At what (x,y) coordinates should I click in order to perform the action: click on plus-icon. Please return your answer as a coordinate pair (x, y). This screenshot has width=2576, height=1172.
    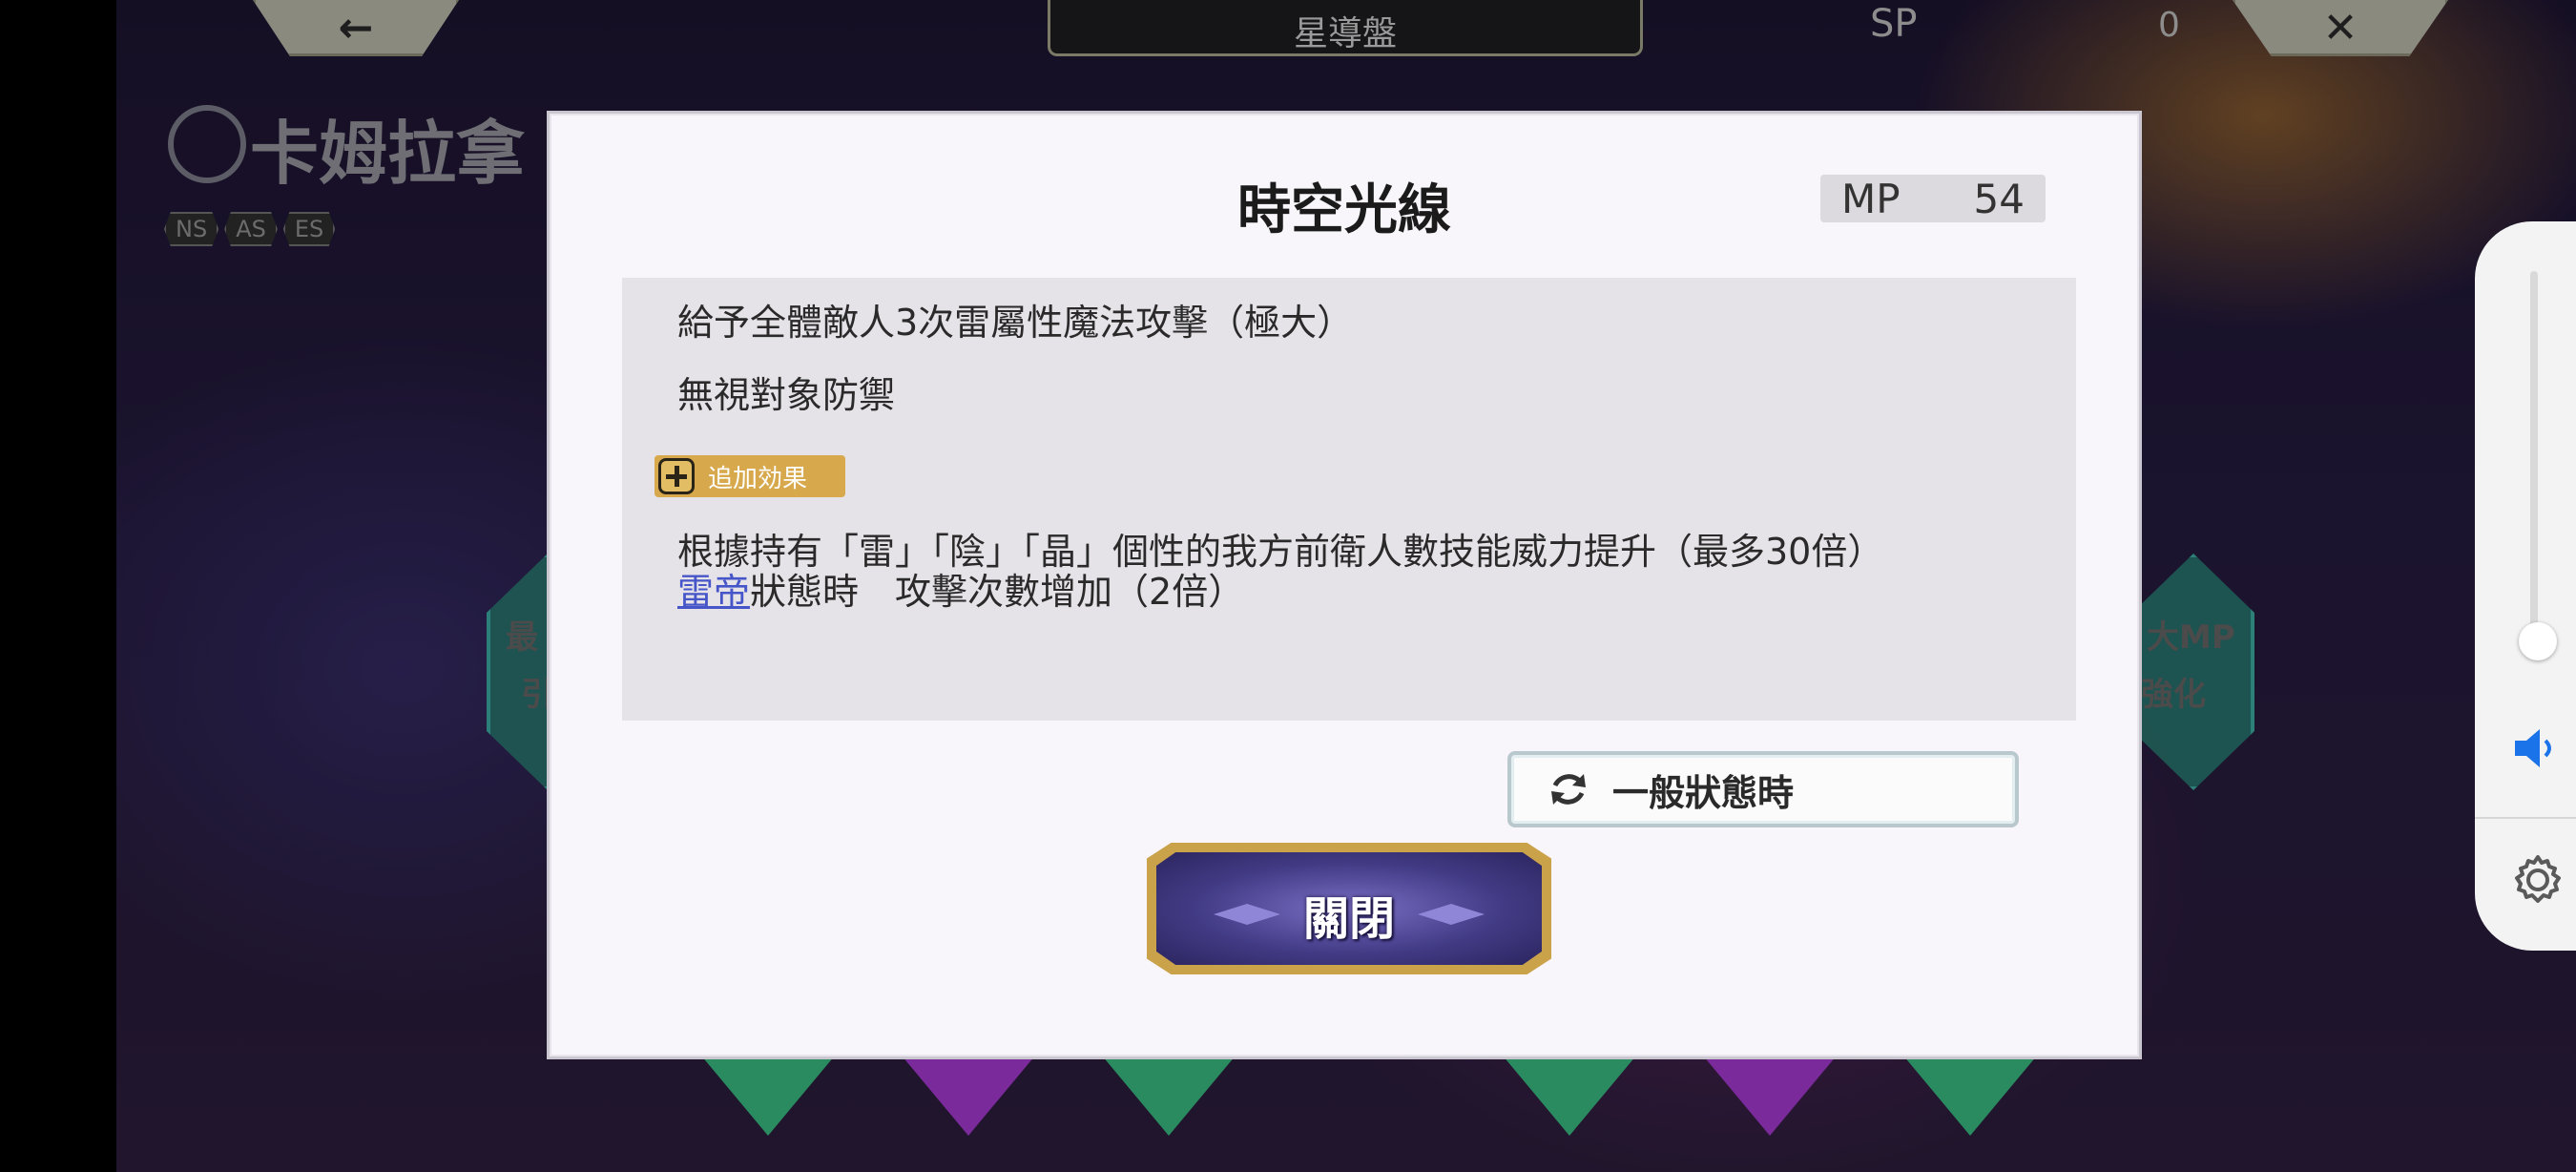
    Looking at the image, I should click on (676, 476).